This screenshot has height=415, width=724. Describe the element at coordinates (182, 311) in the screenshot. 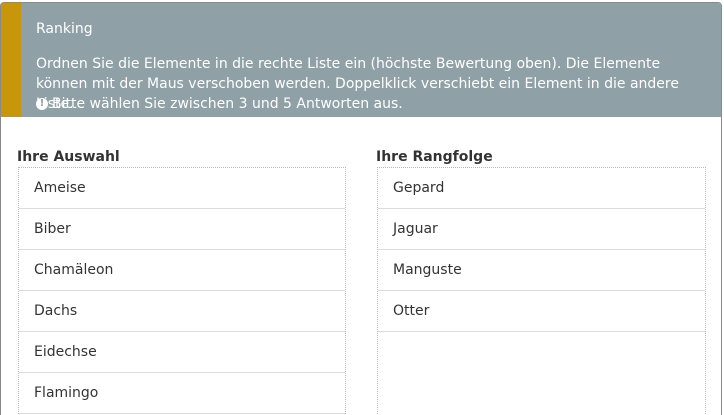

I see `choice-item-dachs: Dachs` at that location.